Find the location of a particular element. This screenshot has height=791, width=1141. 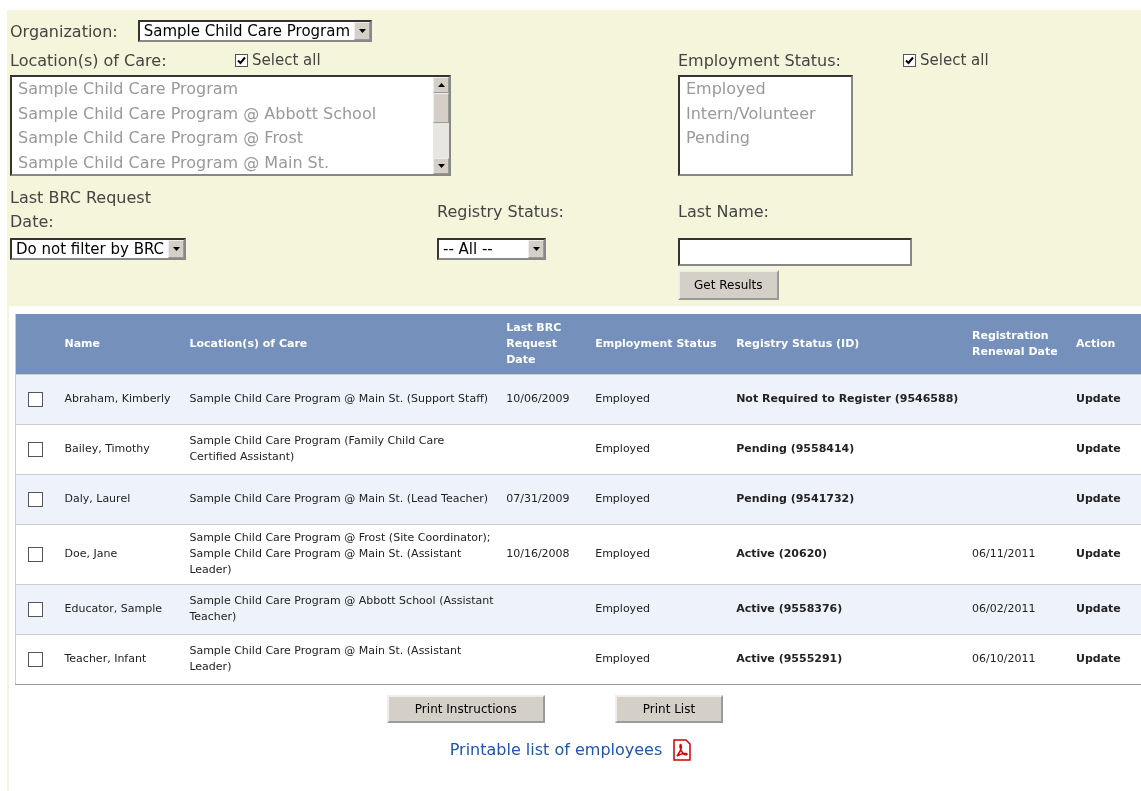

table-cell: 06/10/2011 is located at coordinates (1004, 658).